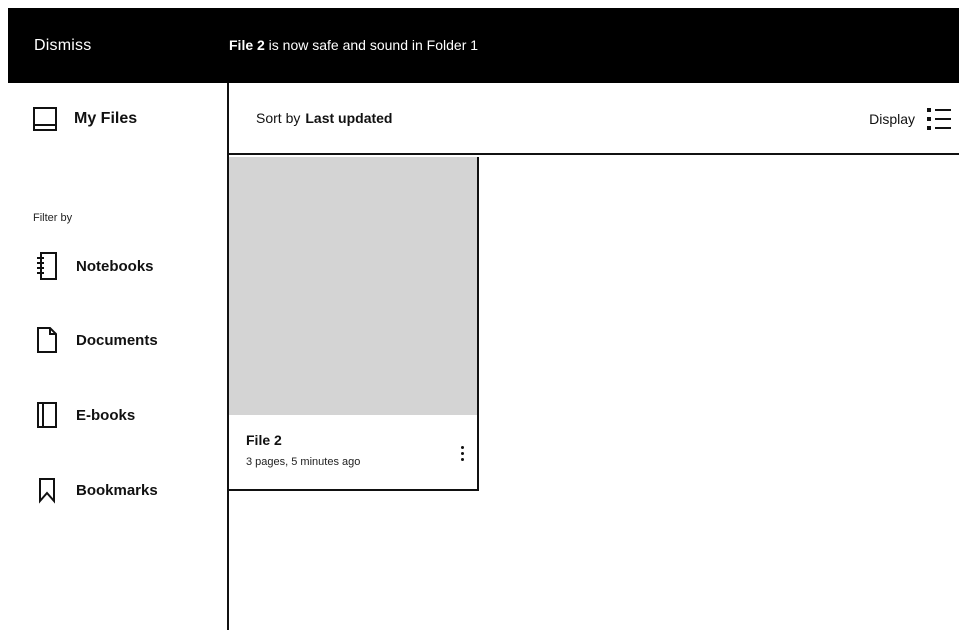 This screenshot has height=630, width=959. What do you see at coordinates (463, 454) in the screenshot?
I see `more-vertical-icon` at bounding box center [463, 454].